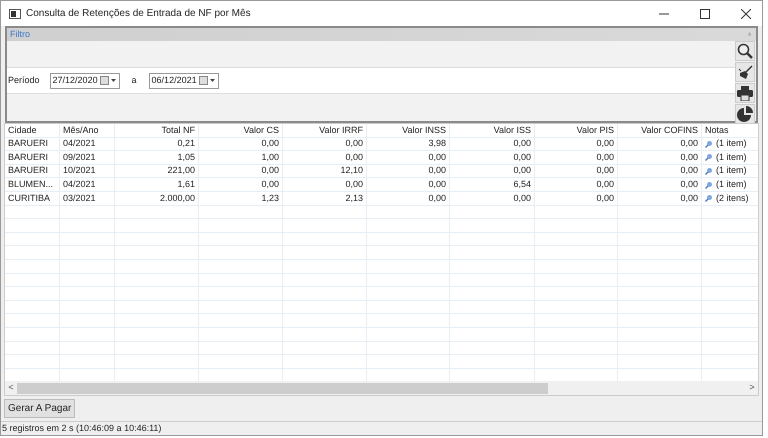 The height and width of the screenshot is (438, 768). I want to click on column-header: Valor COFINS, so click(669, 130).